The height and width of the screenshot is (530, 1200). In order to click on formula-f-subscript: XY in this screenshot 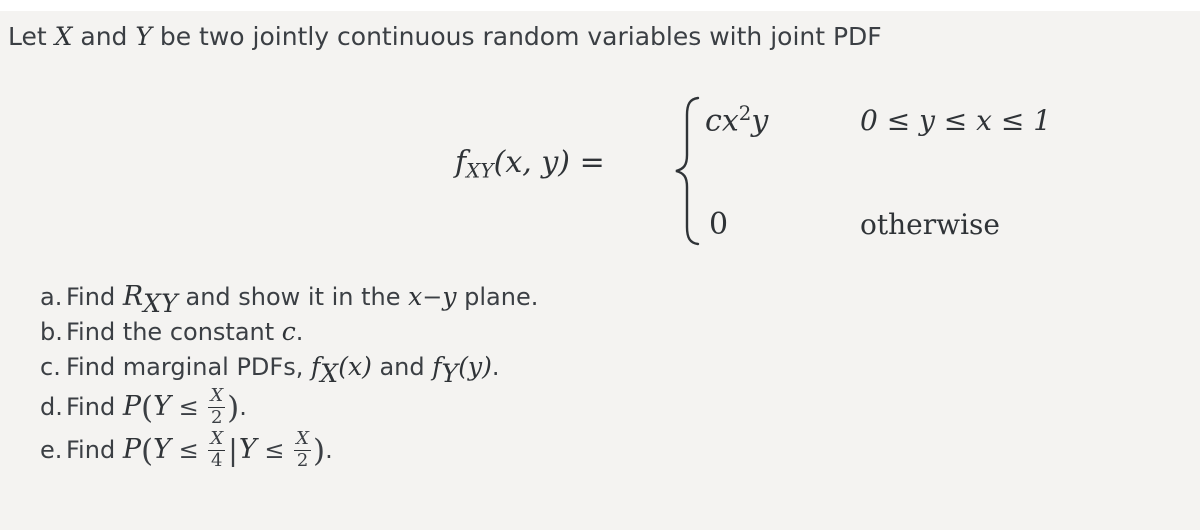, I will do `click(480, 171)`.